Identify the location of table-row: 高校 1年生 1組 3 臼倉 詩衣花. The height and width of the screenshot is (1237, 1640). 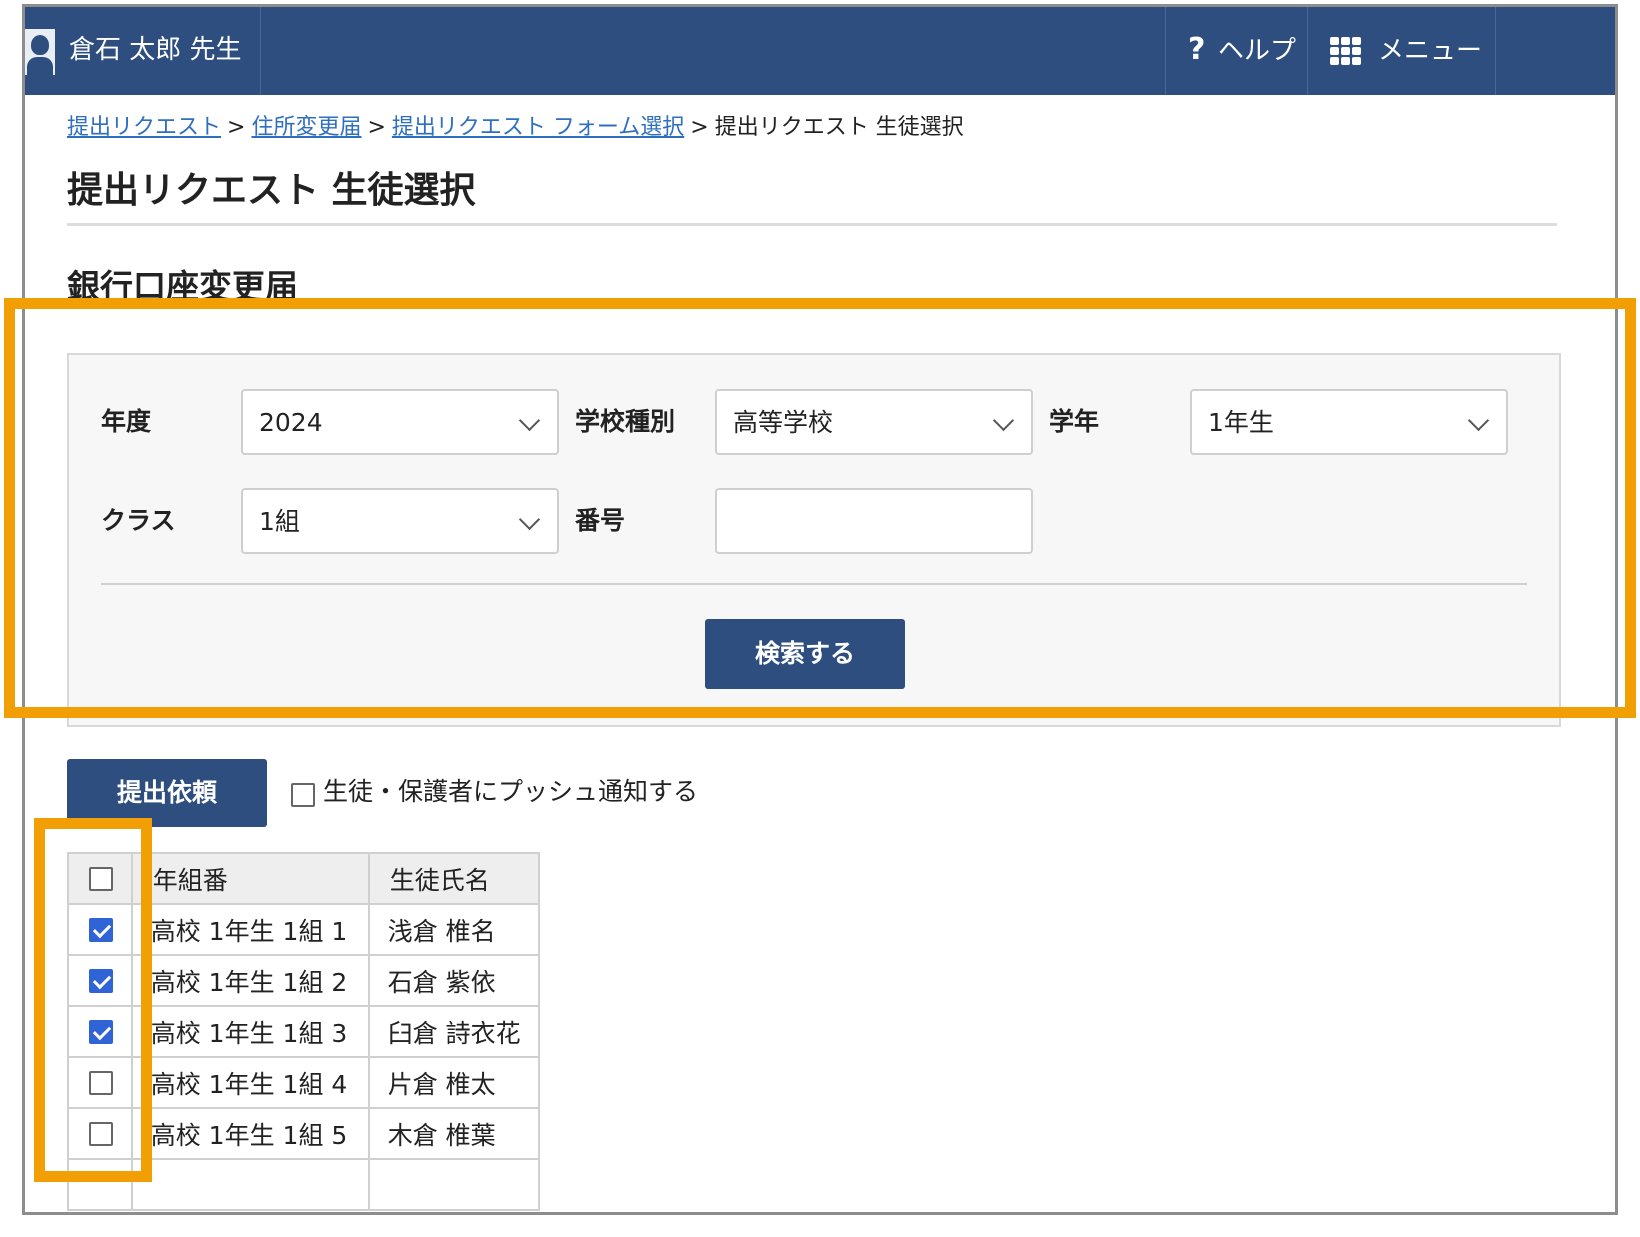
(304, 1031).